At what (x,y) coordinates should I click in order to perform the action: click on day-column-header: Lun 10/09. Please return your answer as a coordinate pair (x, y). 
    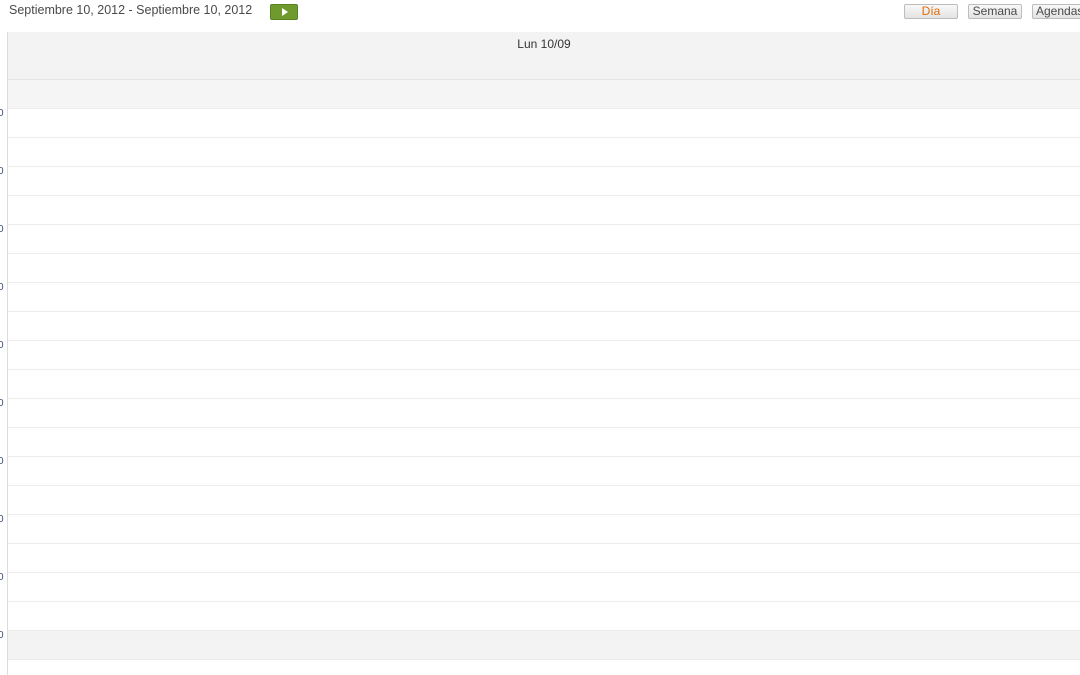
    Looking at the image, I should click on (544, 47).